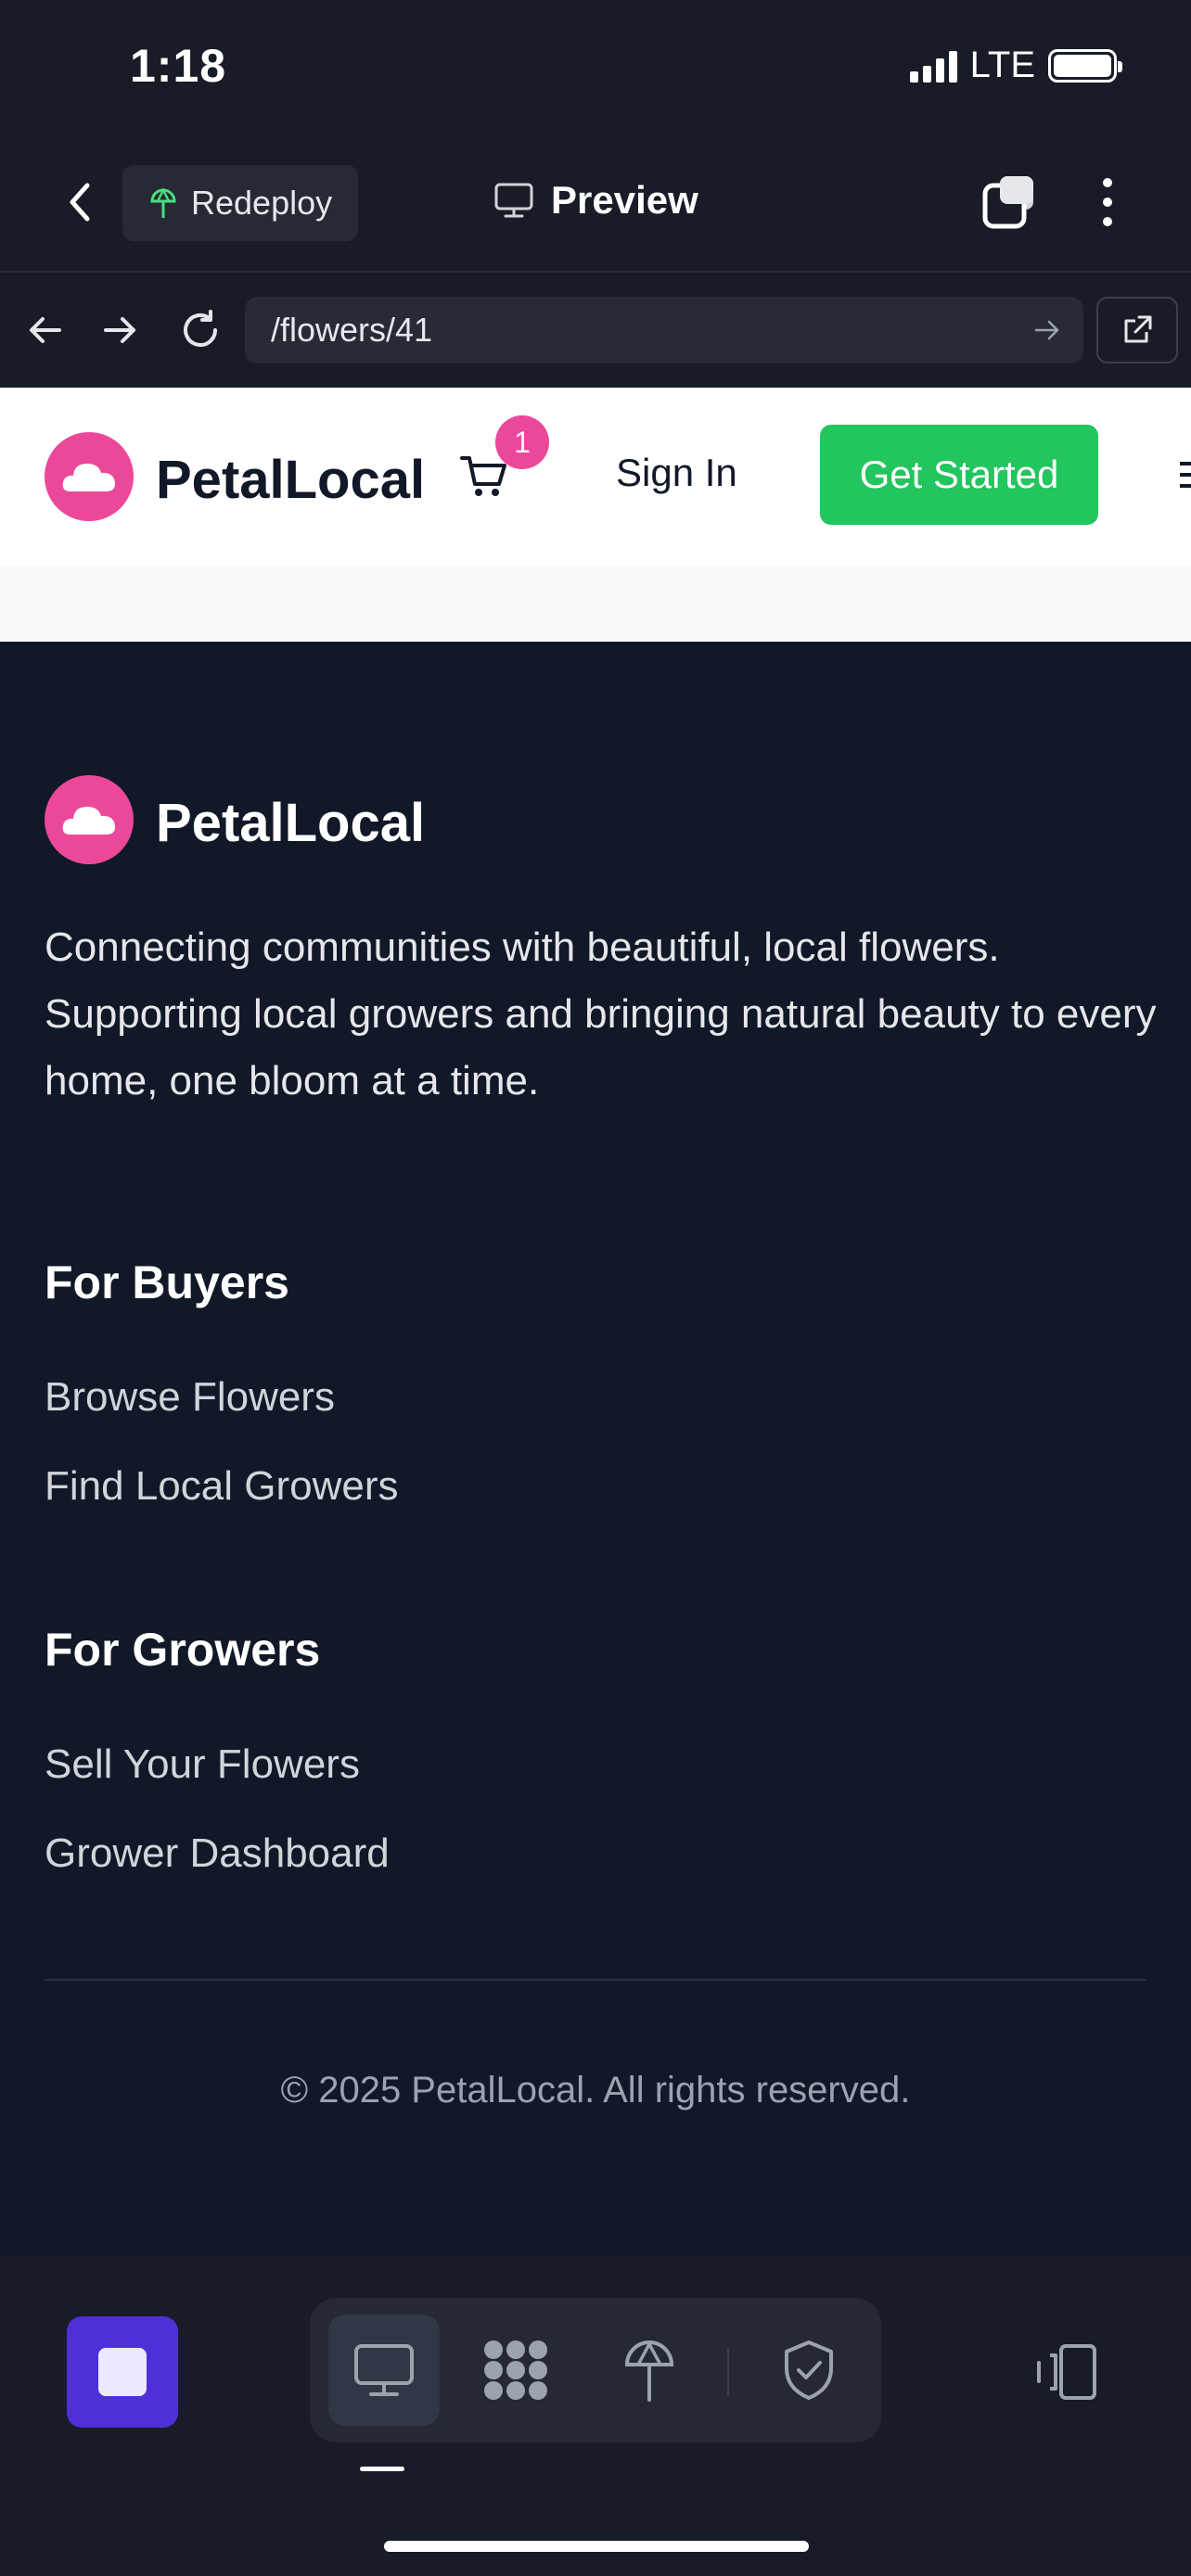  What do you see at coordinates (167, 1282) in the screenshot?
I see `for-buyers-heading: For Buyers` at bounding box center [167, 1282].